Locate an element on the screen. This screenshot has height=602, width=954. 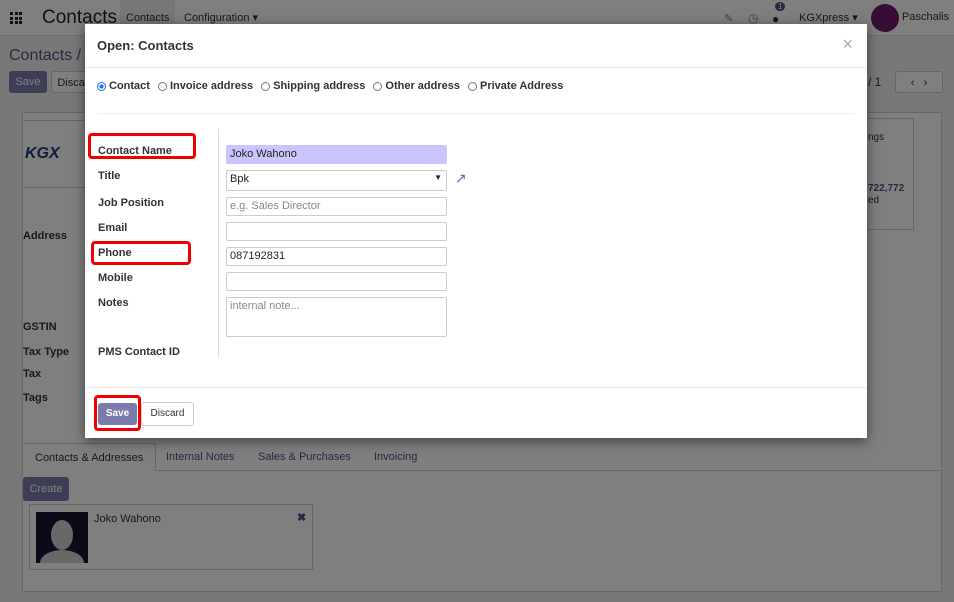
radio-label: Other address is located at coordinates (422, 86).